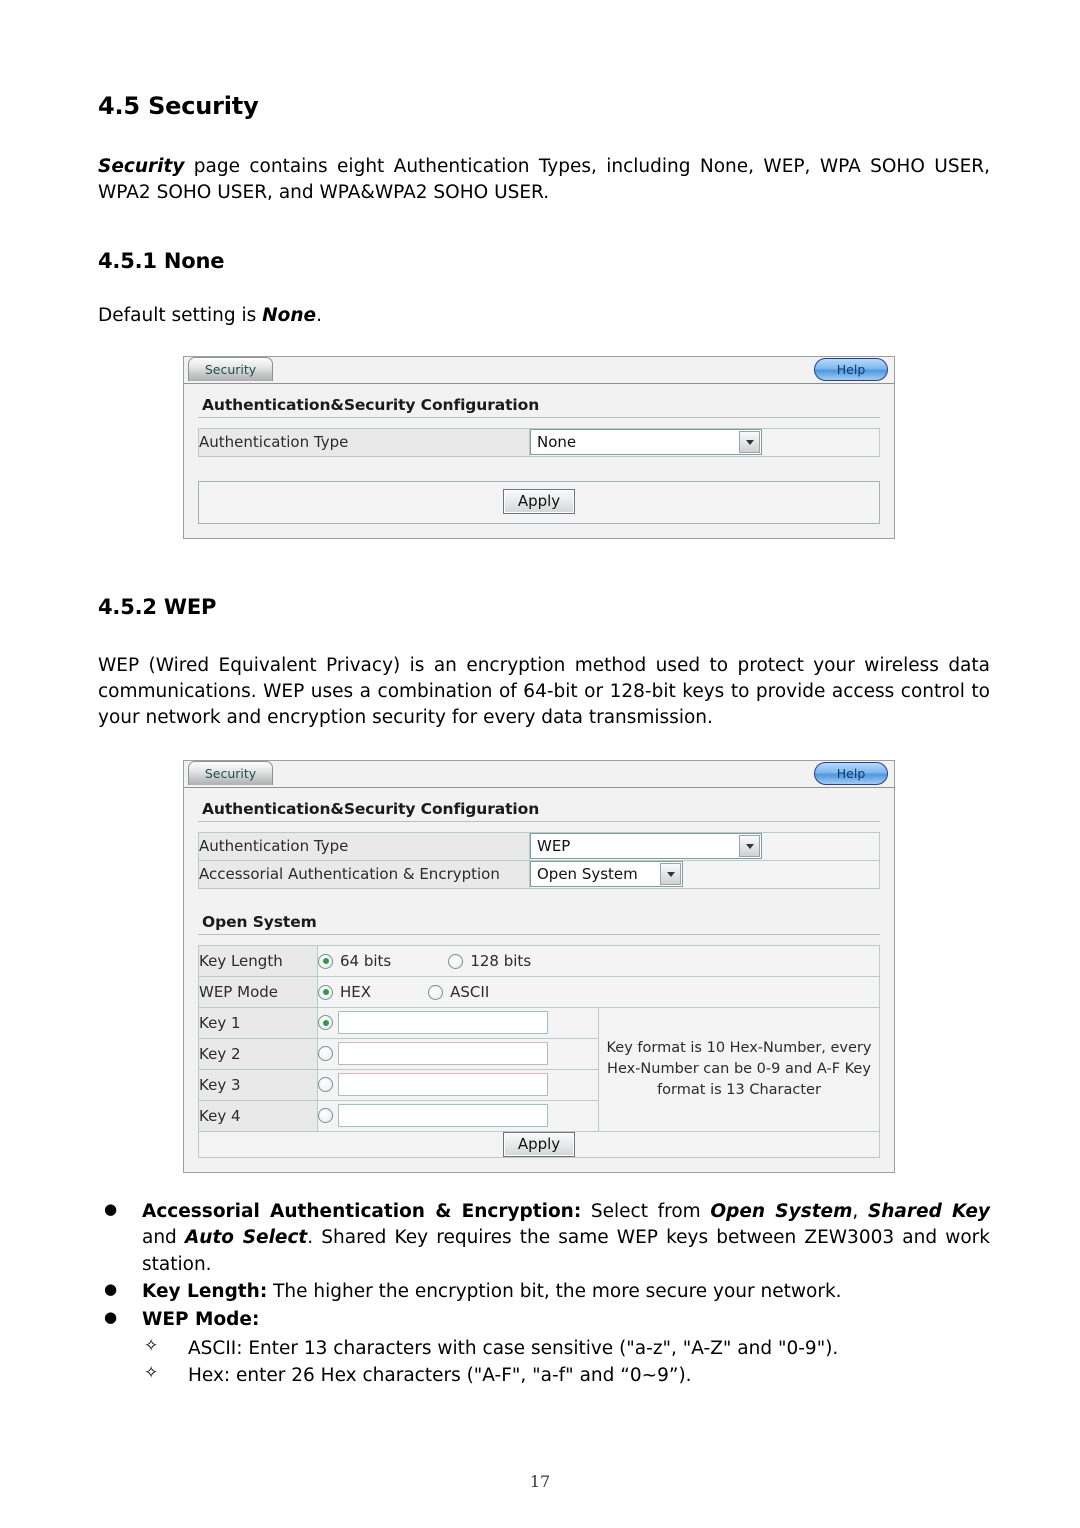 This screenshot has height=1528, width=1080. I want to click on open-system-title: Open System, so click(539, 923).